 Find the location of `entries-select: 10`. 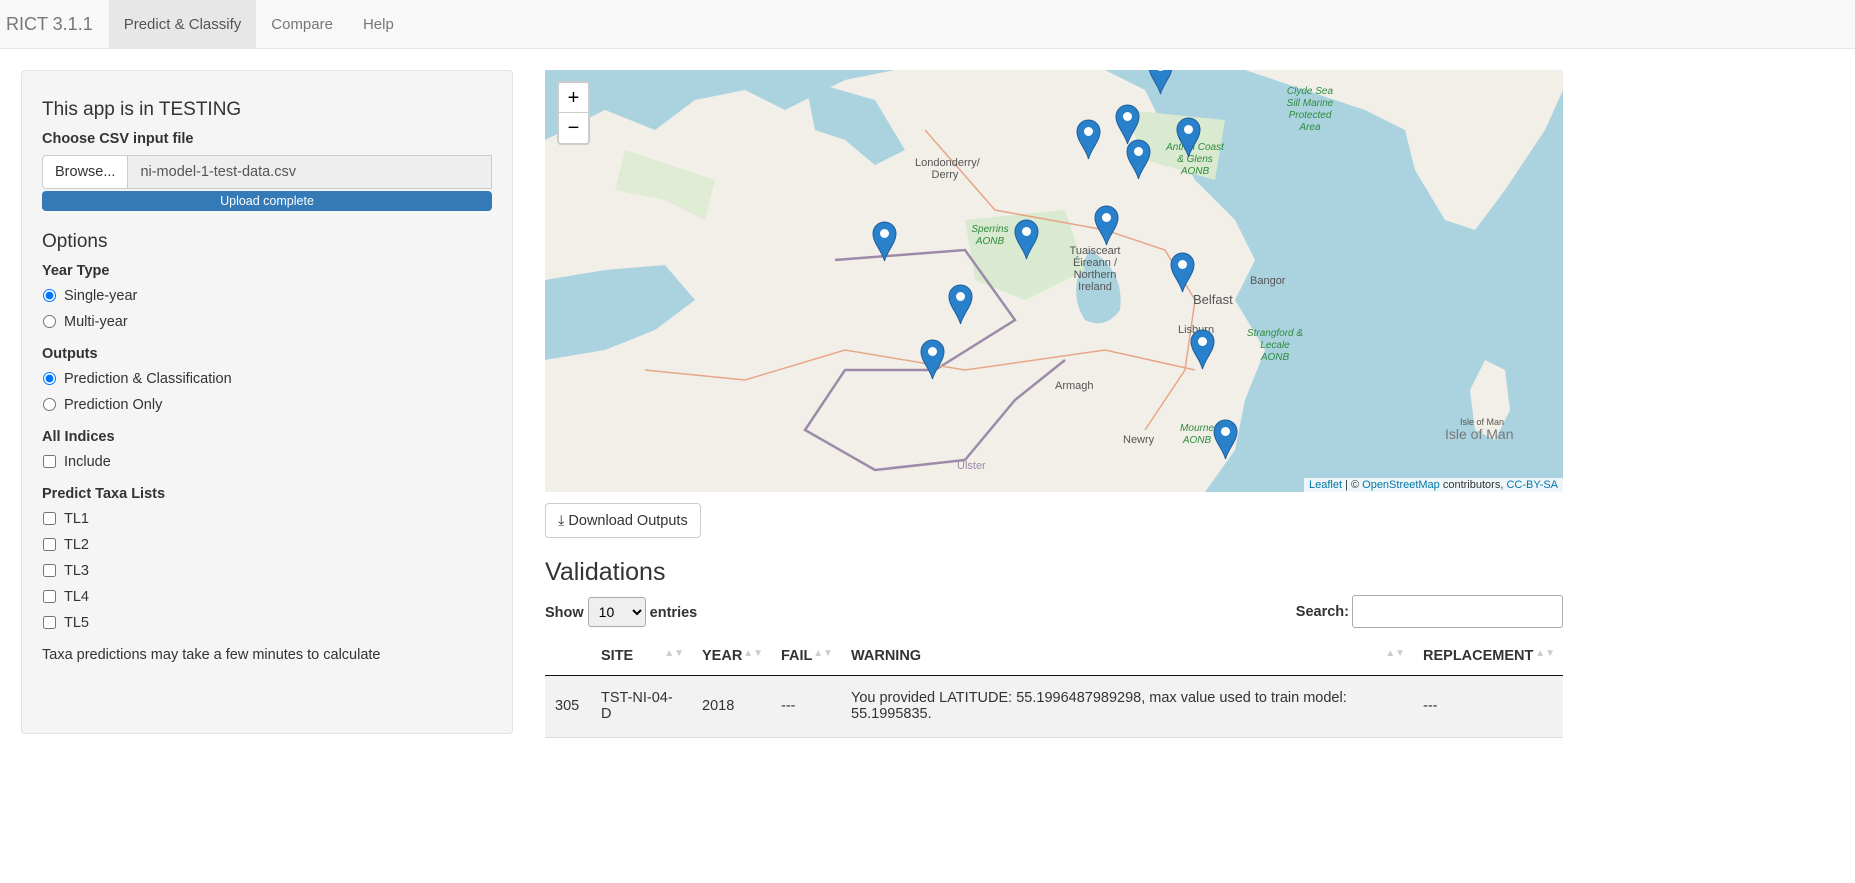

entries-select: 10 is located at coordinates (616, 611).